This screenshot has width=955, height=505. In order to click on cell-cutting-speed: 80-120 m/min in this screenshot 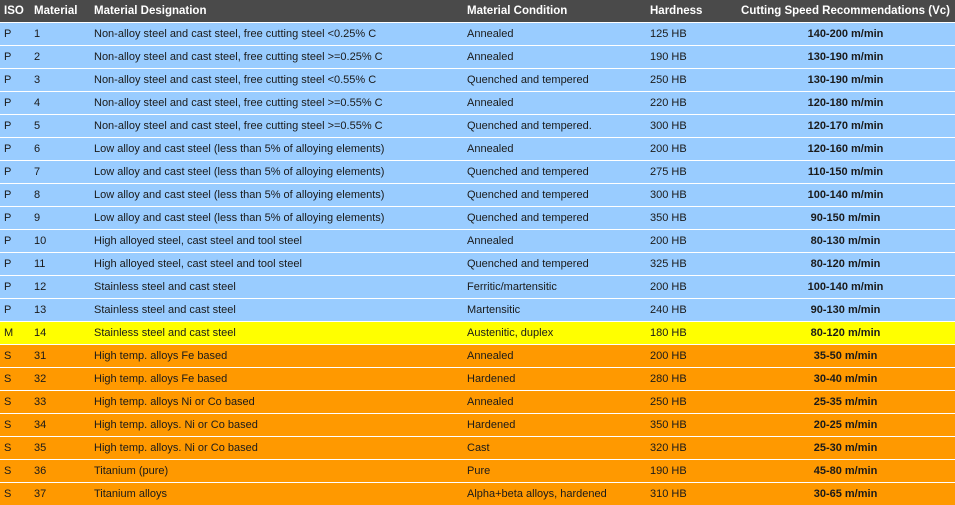, I will do `click(845, 264)`.